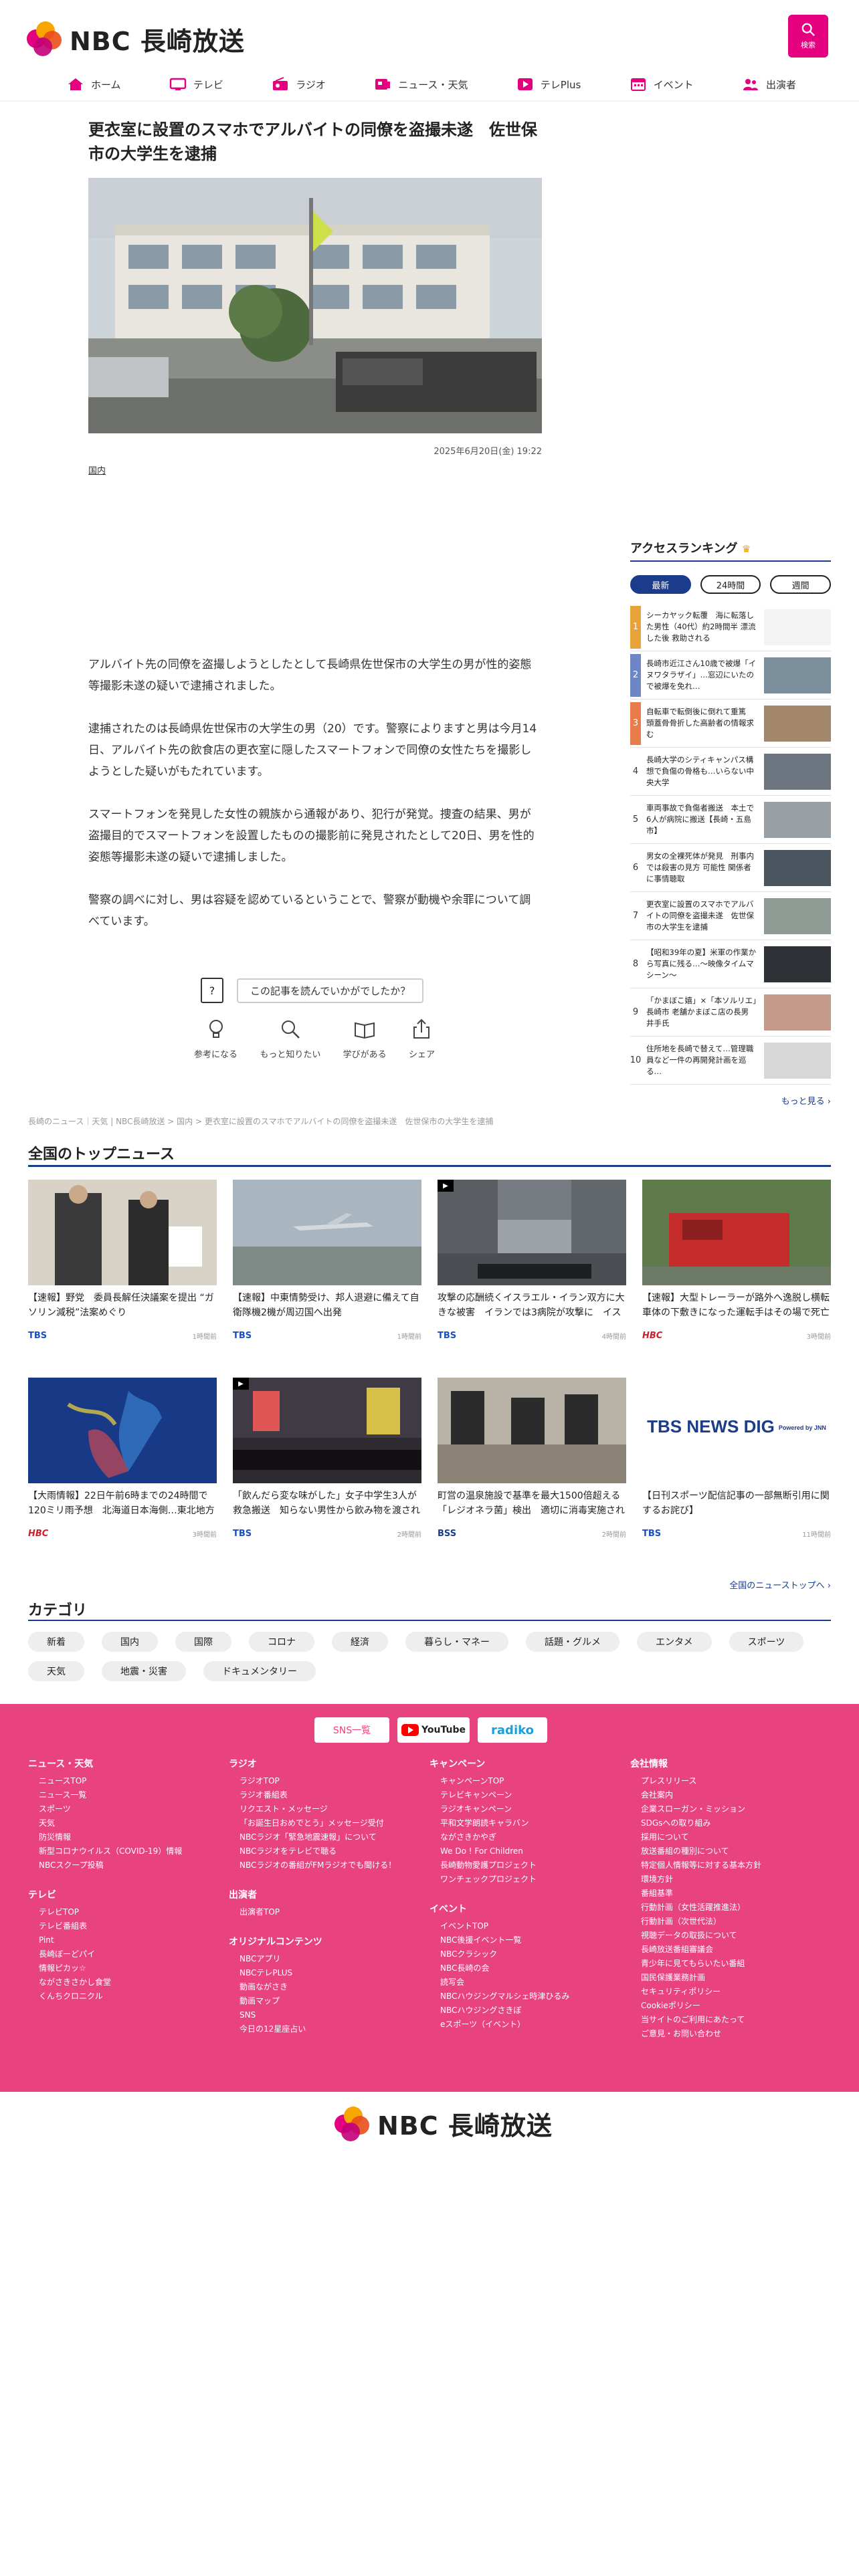  Describe the element at coordinates (769, 84) in the screenshot. I see `nav-performers: 出演者` at that location.